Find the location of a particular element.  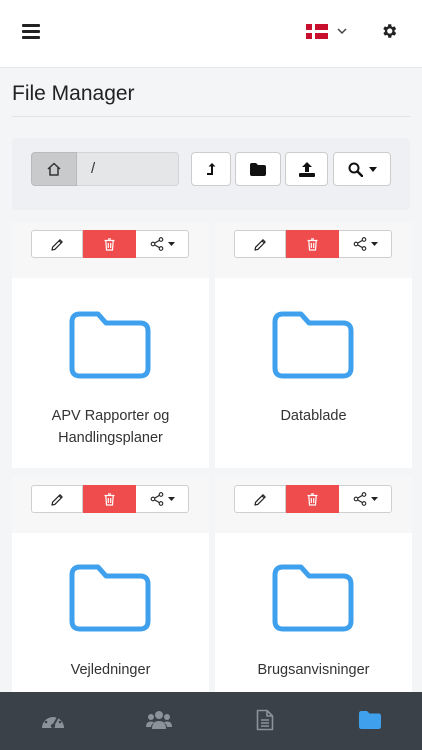

folder-name-line-1: APV Rapporter og is located at coordinates (110, 416).